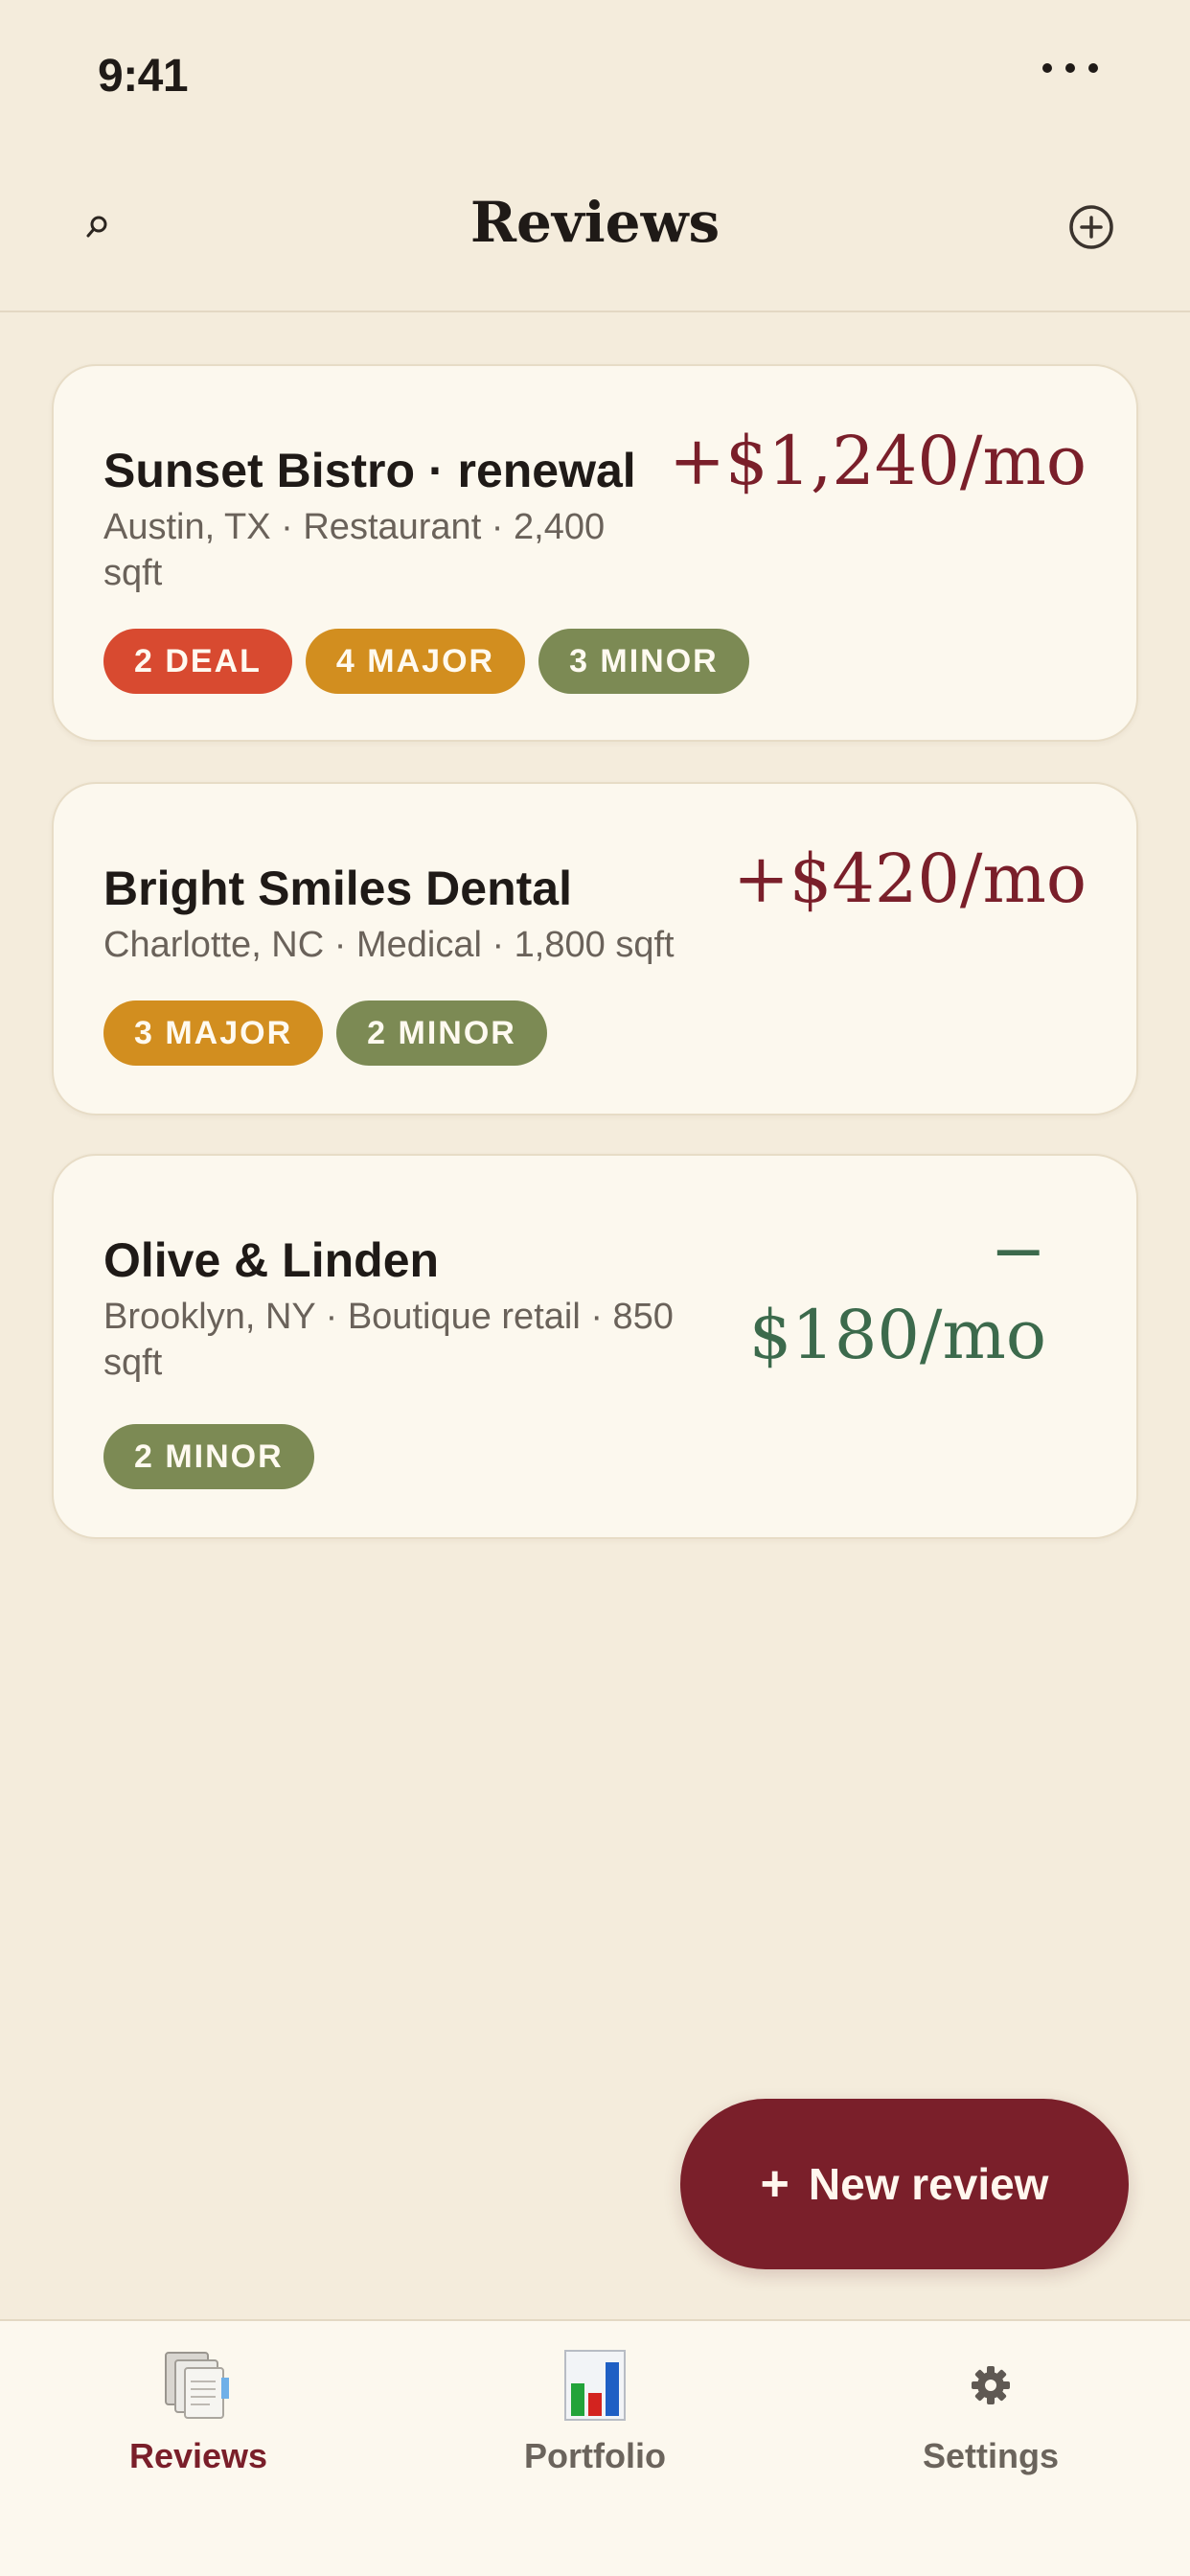 This screenshot has height=2576, width=1190. Describe the element at coordinates (595, 76) in the screenshot. I see `status-bar: 9:41` at that location.